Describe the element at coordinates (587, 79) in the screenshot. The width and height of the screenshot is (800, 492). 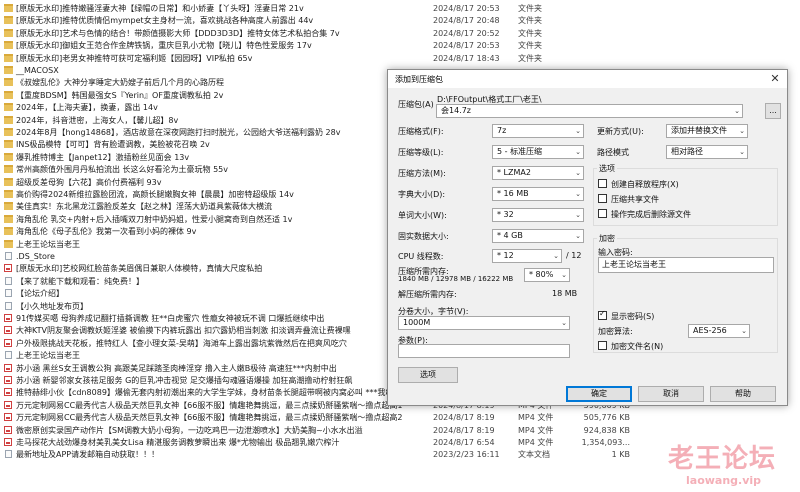
I see `dialog-titlebar: 添加到压缩包 ✕` at that location.